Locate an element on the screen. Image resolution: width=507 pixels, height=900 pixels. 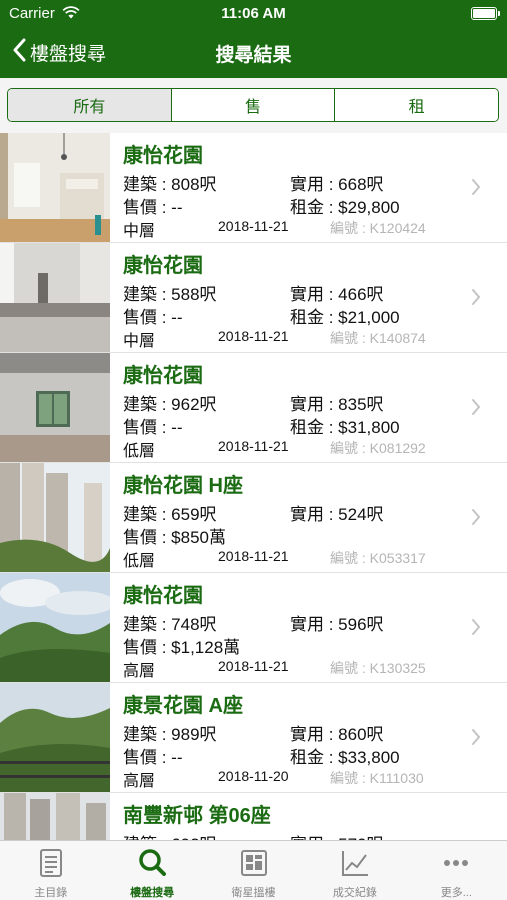
tab-label: 成交紀錄 is located at coordinates (354, 893).